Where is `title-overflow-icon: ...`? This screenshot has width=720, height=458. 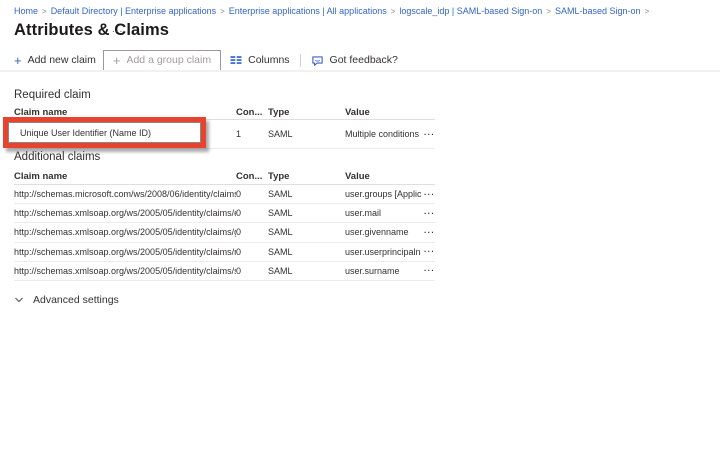
title-overflow-icon: ... is located at coordinates (117, 29).